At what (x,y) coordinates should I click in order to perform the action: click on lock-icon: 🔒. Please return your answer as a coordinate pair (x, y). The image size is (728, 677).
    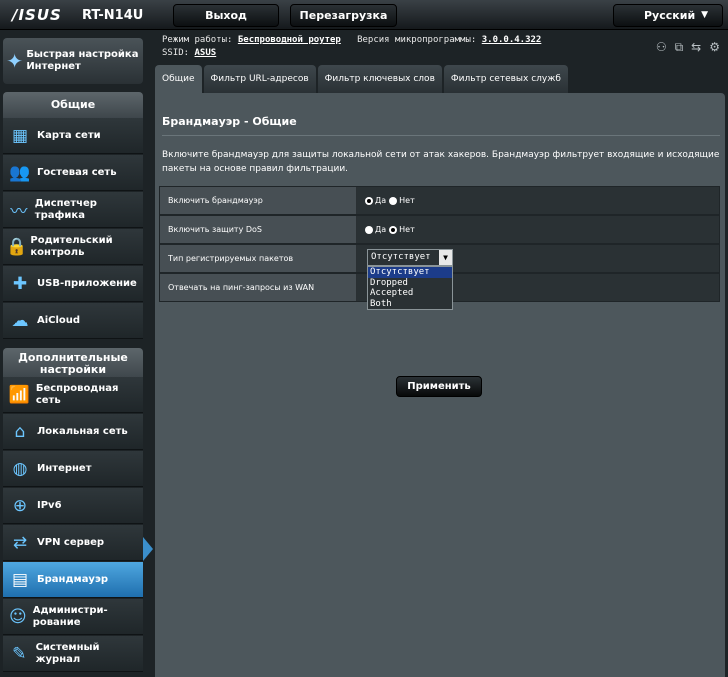
    Looking at the image, I should click on (17, 246).